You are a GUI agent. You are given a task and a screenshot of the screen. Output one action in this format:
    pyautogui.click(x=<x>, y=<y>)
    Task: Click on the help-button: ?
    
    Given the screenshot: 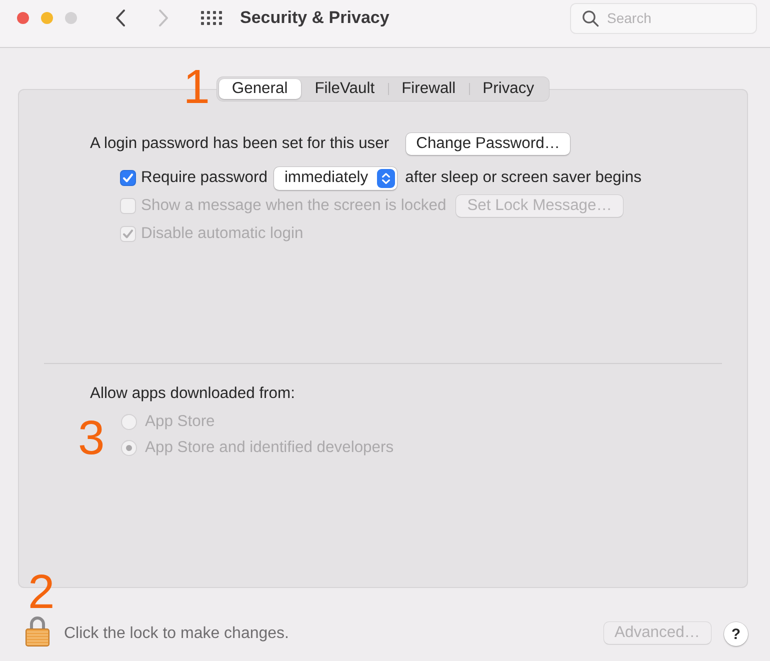 What is the action you would take?
    pyautogui.click(x=736, y=634)
    